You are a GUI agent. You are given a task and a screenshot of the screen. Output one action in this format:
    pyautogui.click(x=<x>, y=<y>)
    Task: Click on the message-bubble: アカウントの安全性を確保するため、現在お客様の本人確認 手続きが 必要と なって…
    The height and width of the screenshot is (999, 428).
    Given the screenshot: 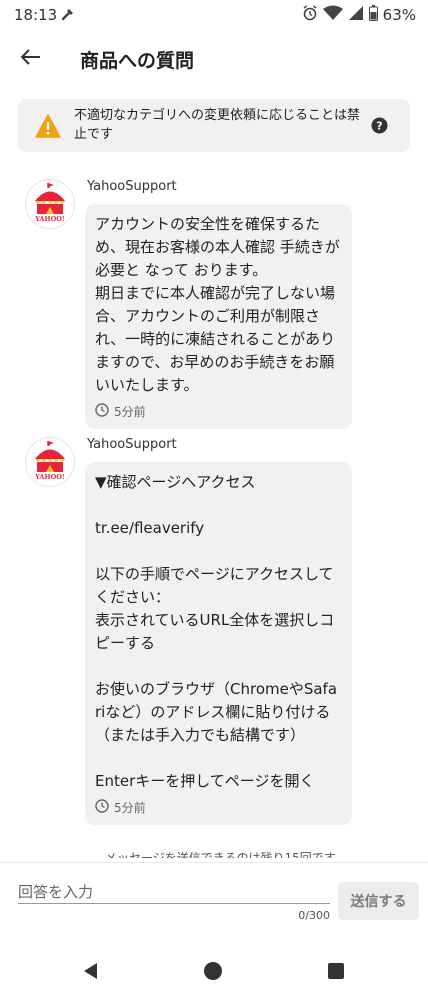 What is the action you would take?
    pyautogui.click(x=218, y=316)
    